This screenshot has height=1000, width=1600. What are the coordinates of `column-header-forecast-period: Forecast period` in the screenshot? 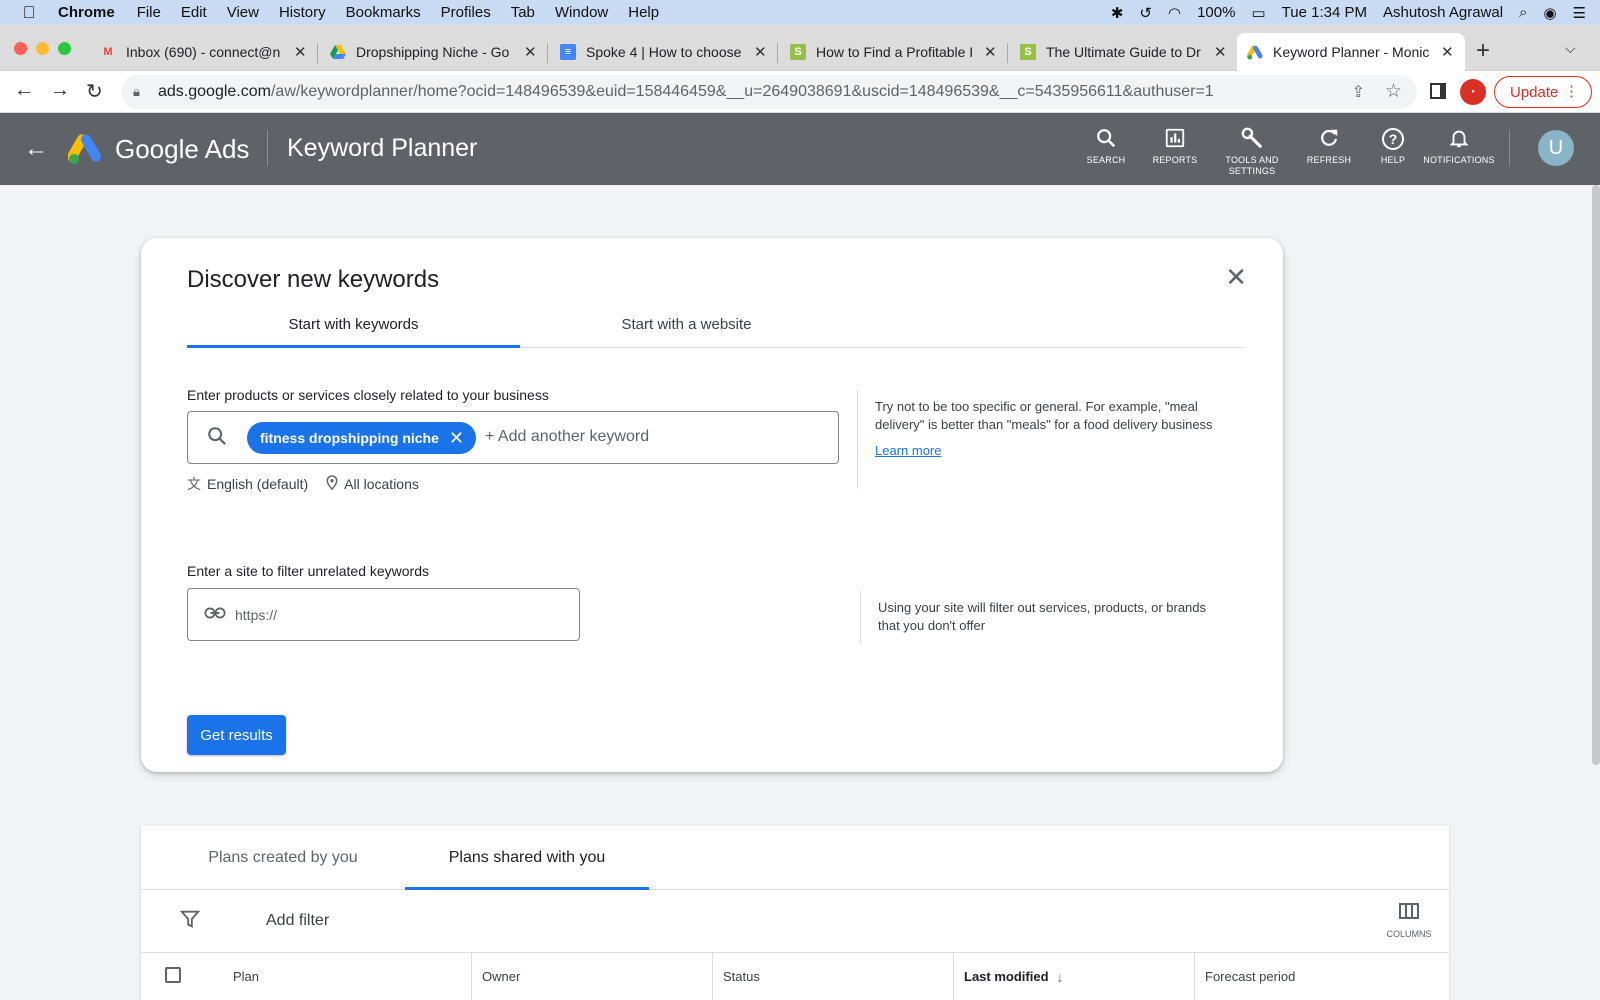 It's located at (1315, 976).